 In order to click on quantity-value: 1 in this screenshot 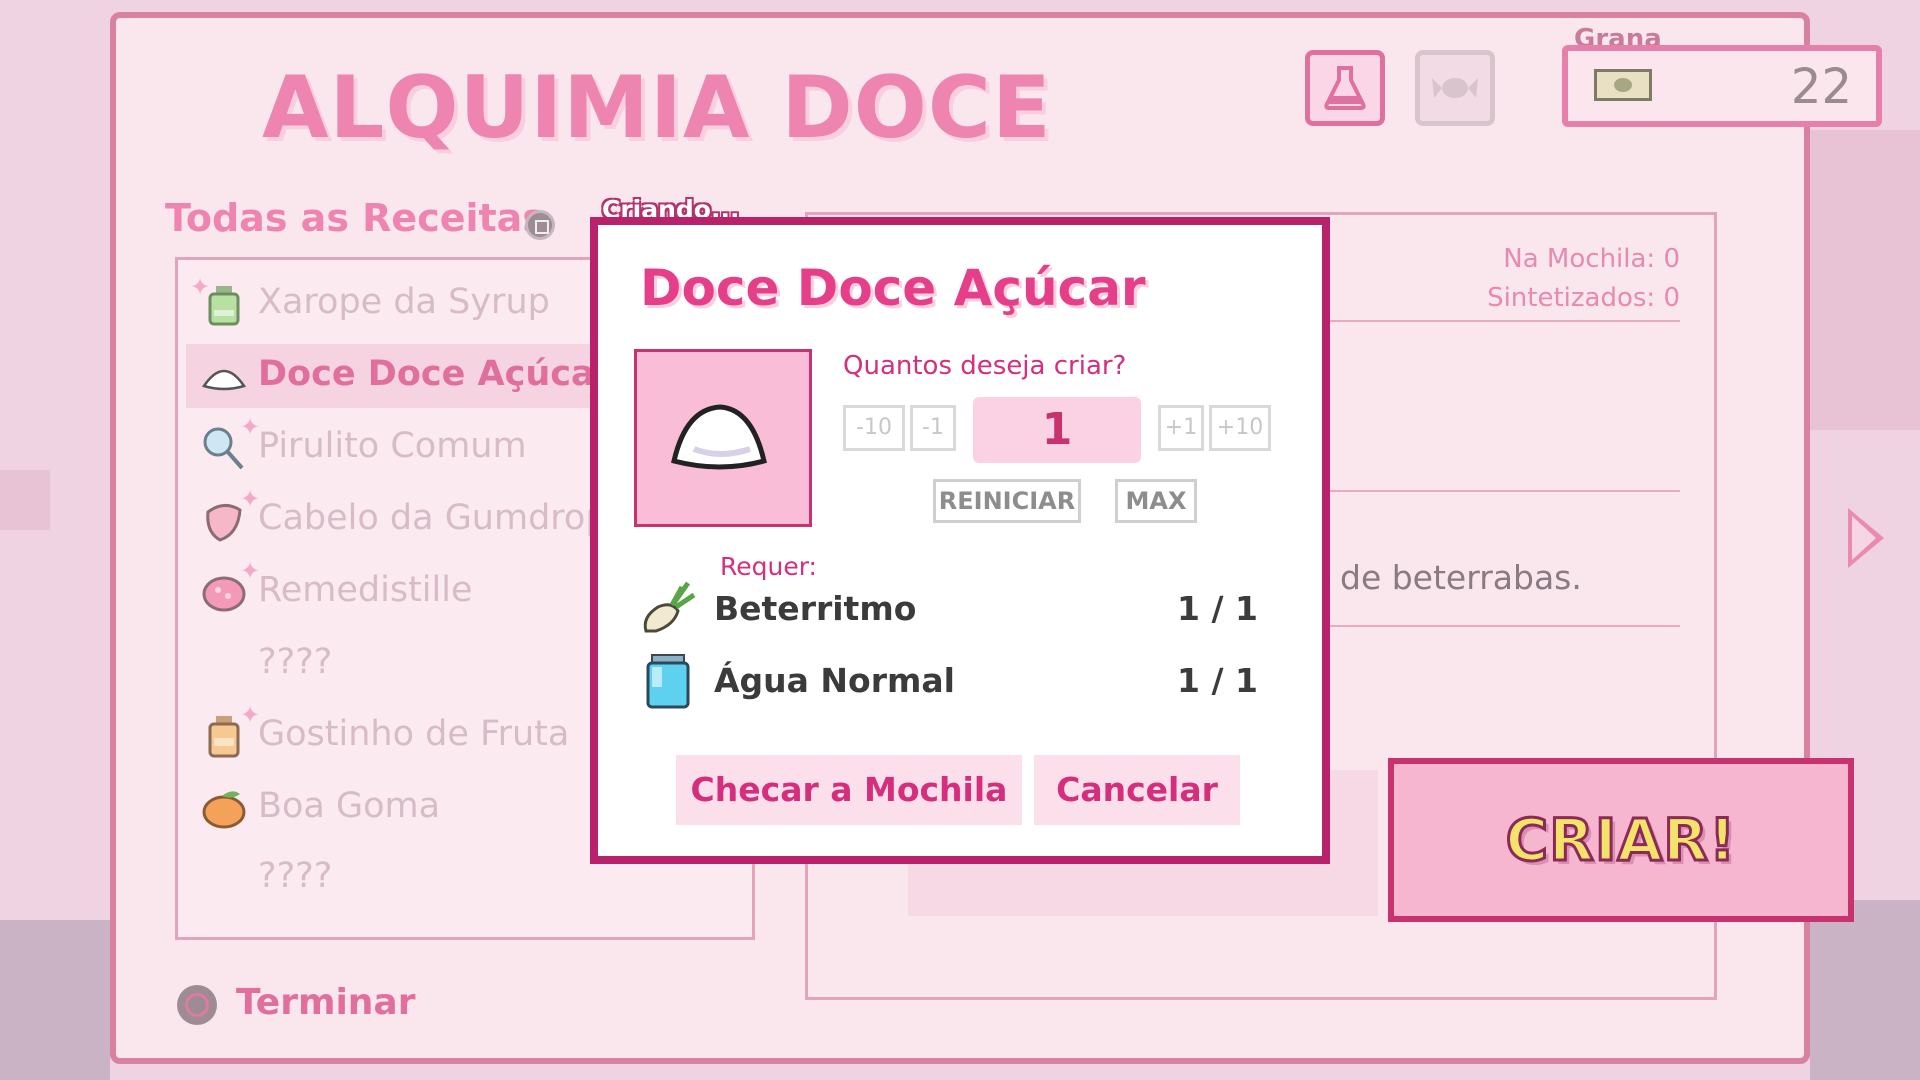, I will do `click(1057, 430)`.